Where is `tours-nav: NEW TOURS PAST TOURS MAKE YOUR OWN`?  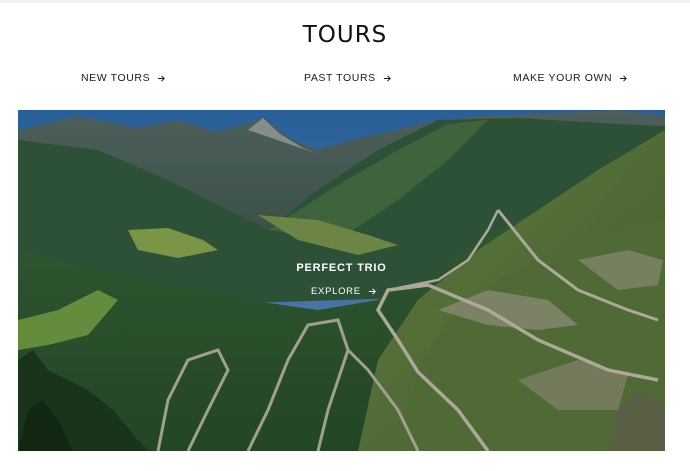 tours-nav: NEW TOURS PAST TOURS MAKE YOUR OWN is located at coordinates (345, 81).